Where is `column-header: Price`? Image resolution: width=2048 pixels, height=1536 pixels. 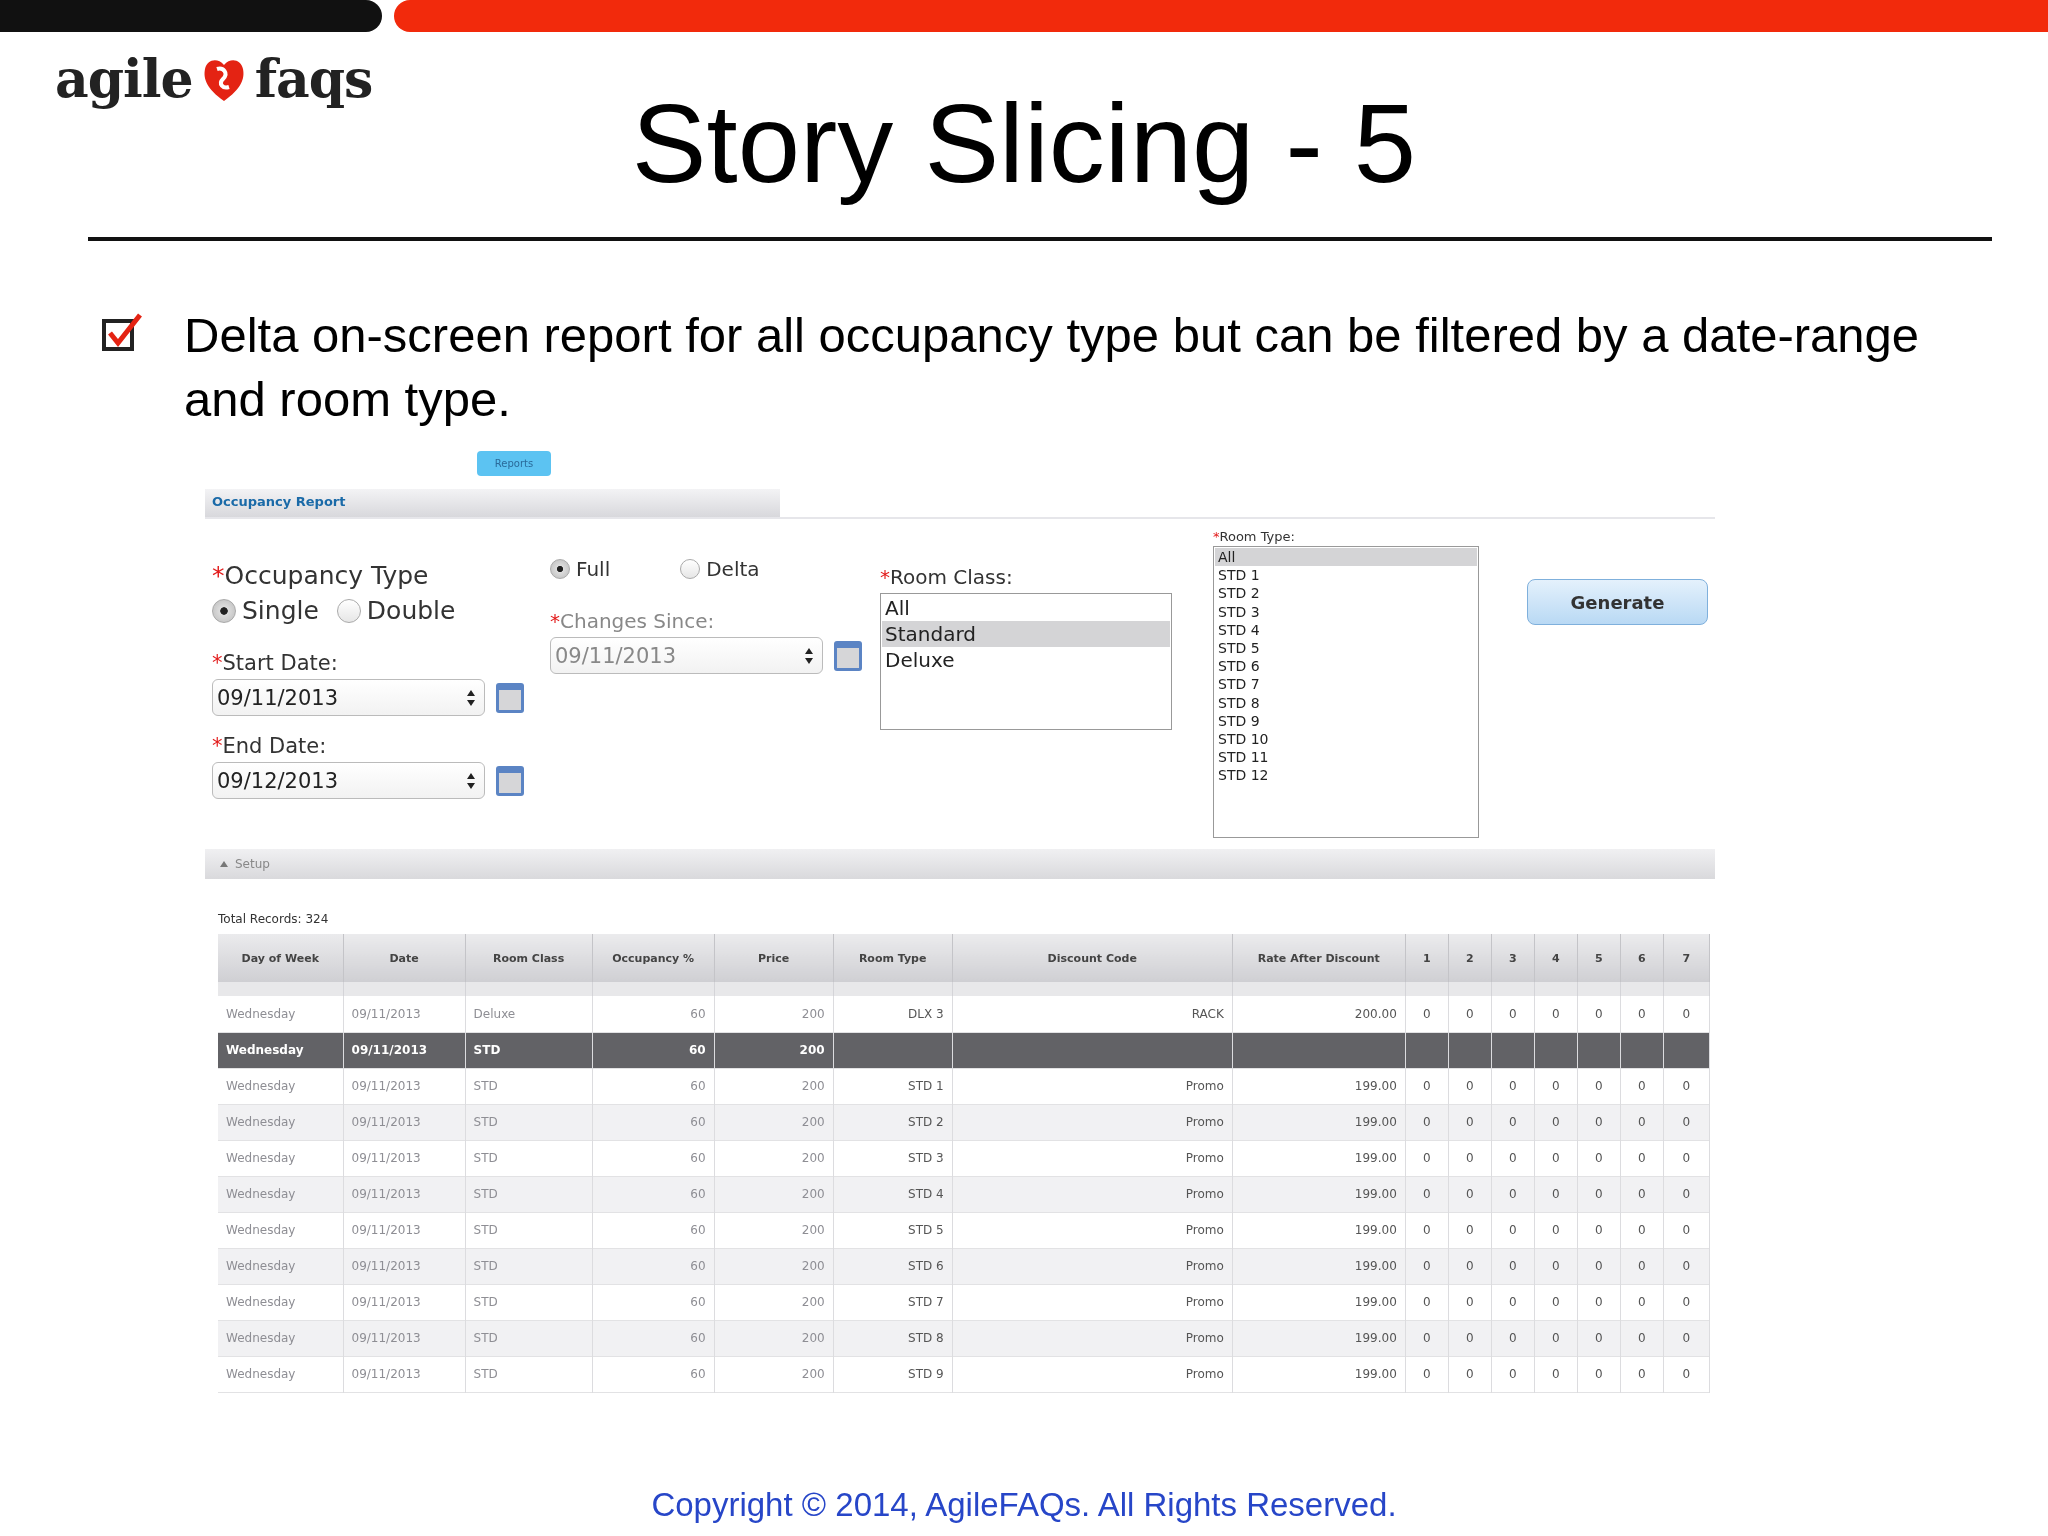 column-header: Price is located at coordinates (774, 958).